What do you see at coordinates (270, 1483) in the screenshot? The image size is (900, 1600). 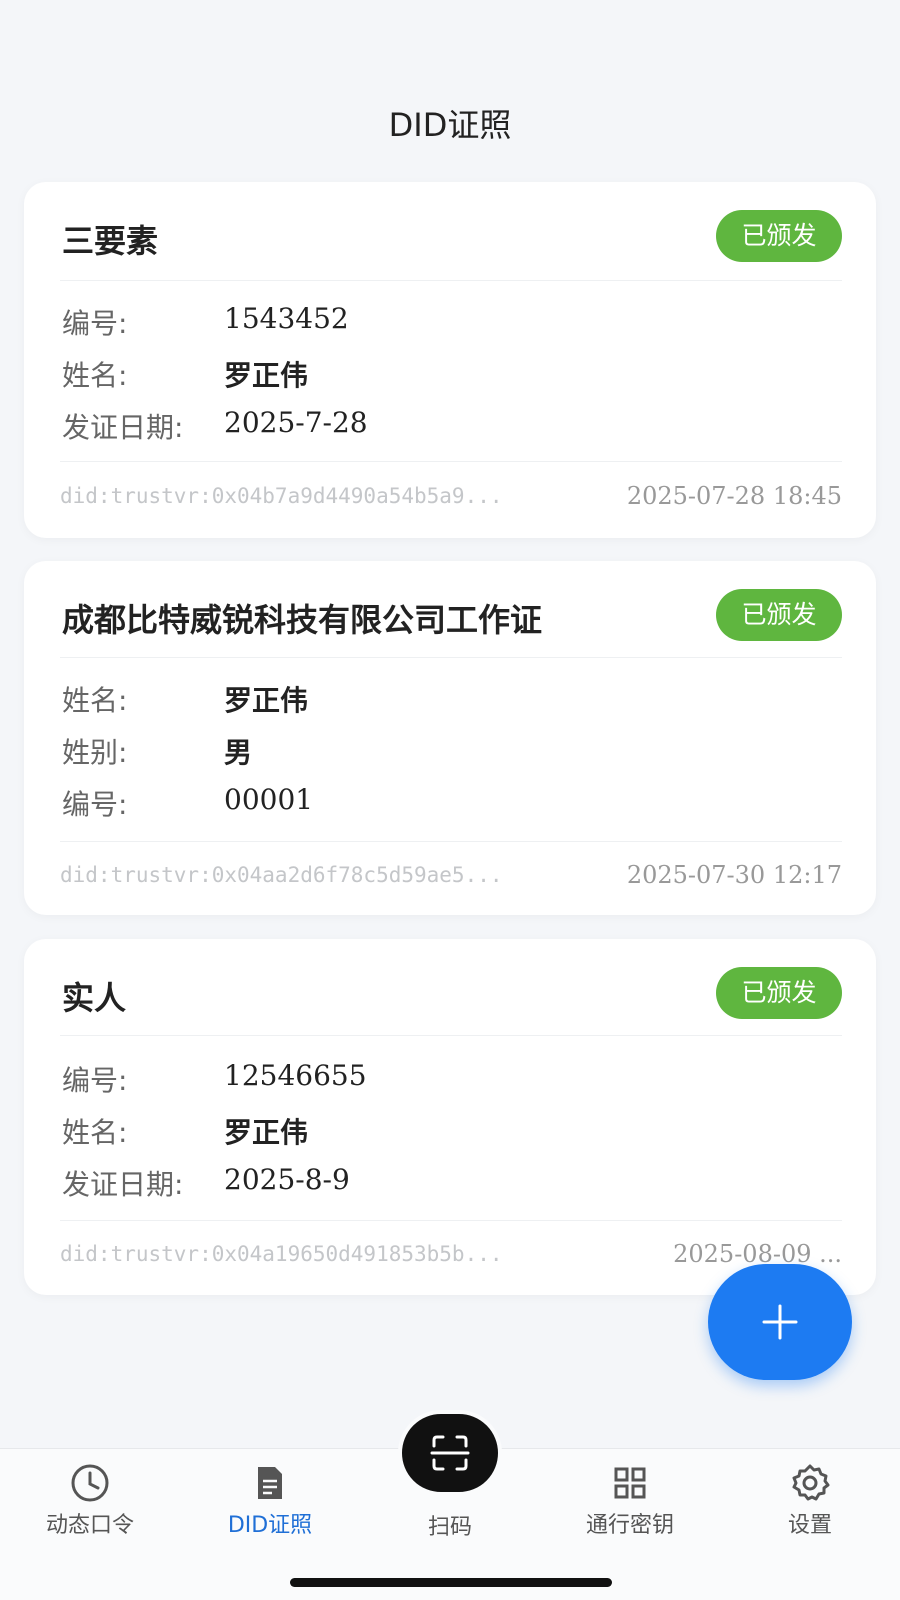 I see `document-icon` at bounding box center [270, 1483].